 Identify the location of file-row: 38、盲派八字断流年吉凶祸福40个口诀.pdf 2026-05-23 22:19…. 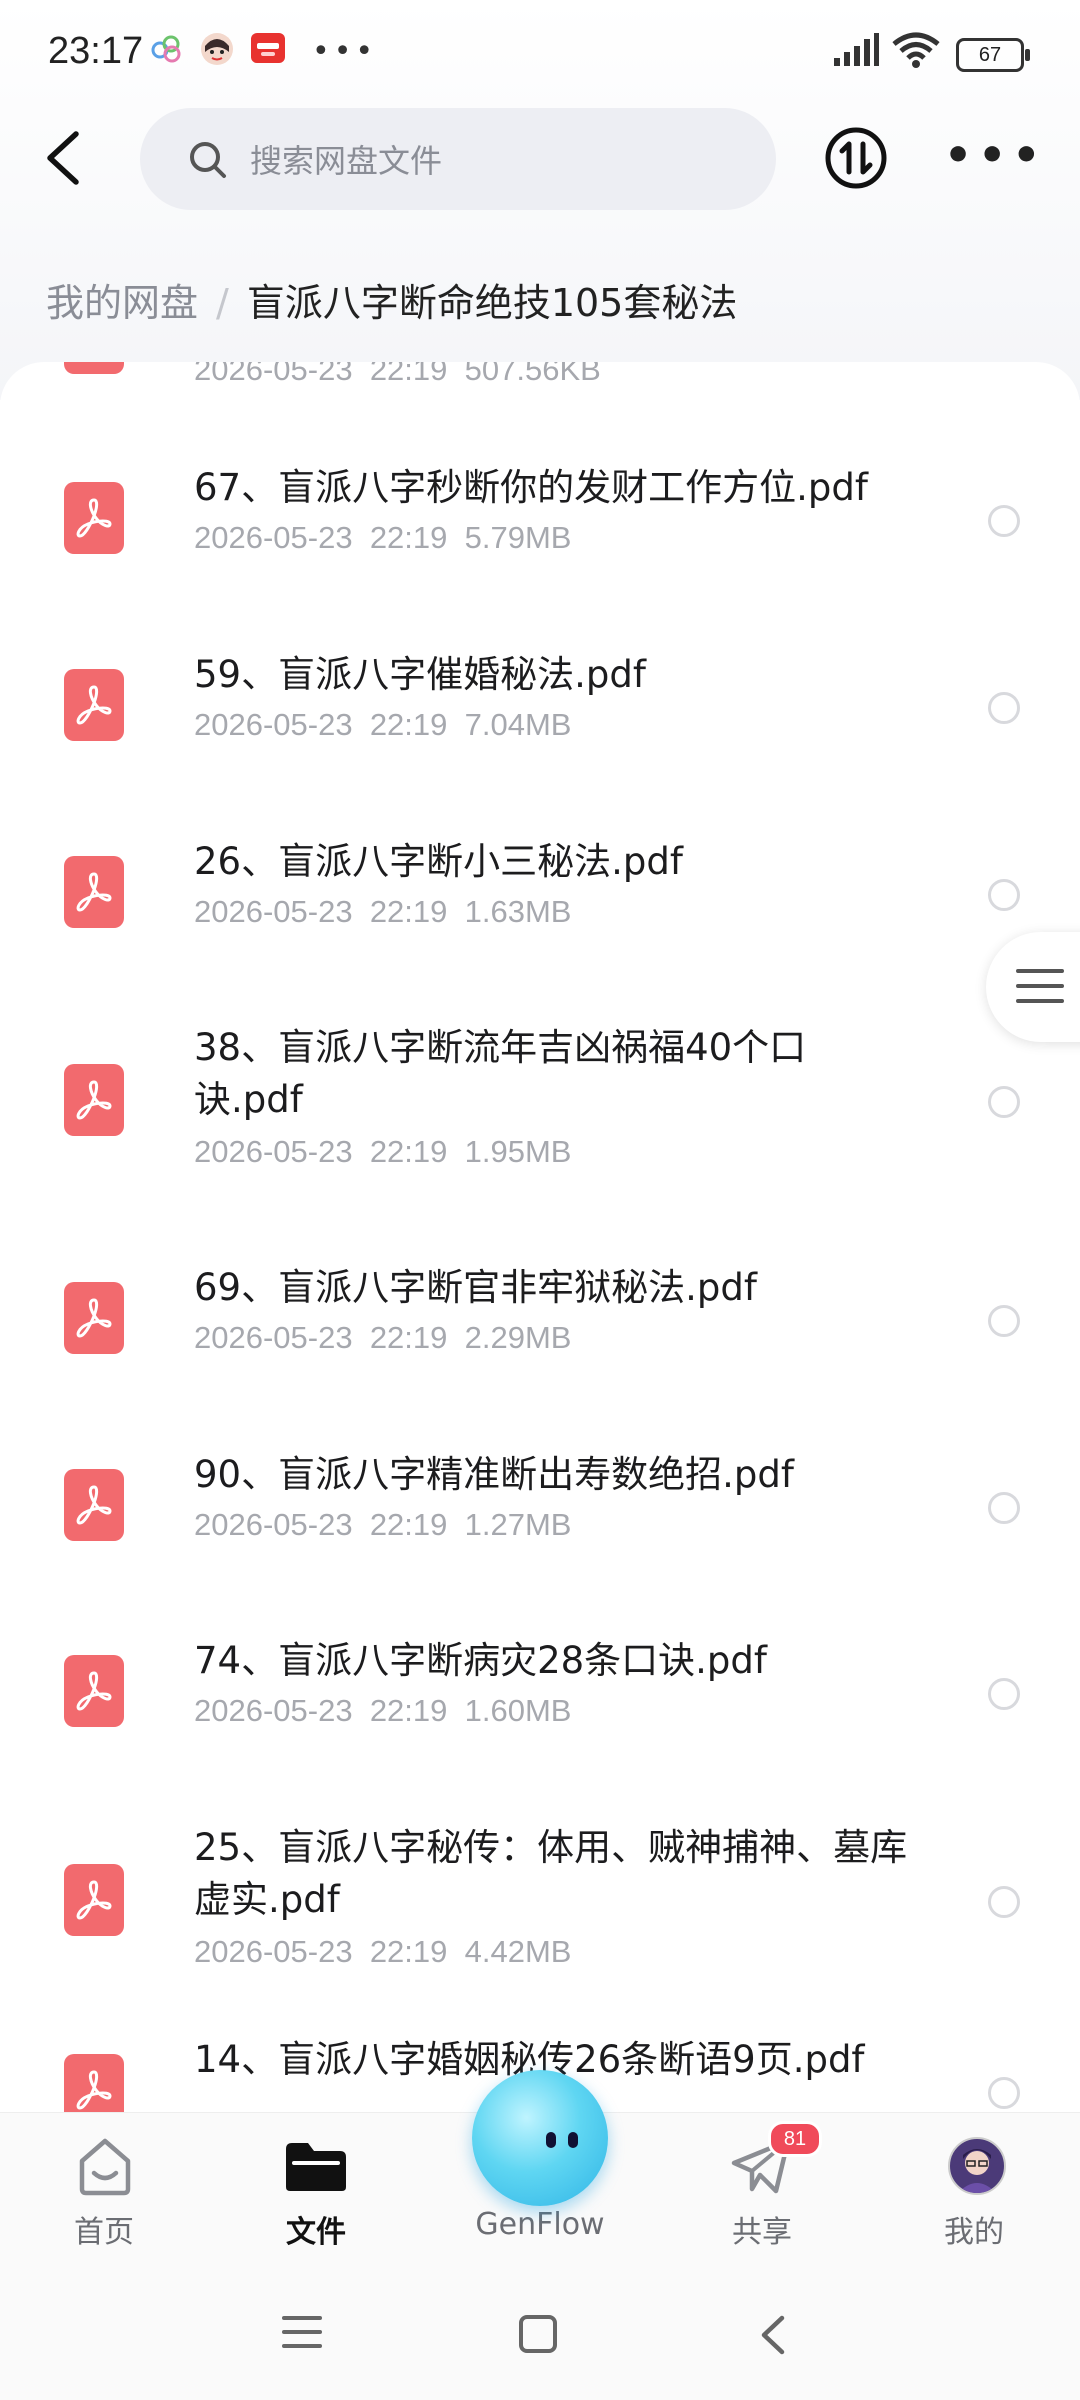
(540, 1122).